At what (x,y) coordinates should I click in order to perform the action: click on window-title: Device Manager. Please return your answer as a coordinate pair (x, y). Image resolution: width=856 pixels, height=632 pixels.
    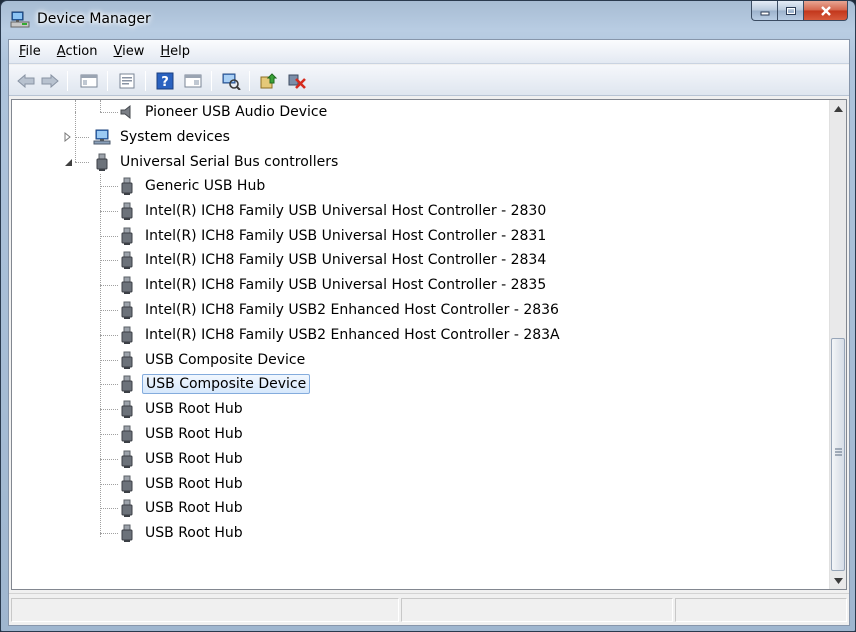
    Looking at the image, I should click on (94, 19).